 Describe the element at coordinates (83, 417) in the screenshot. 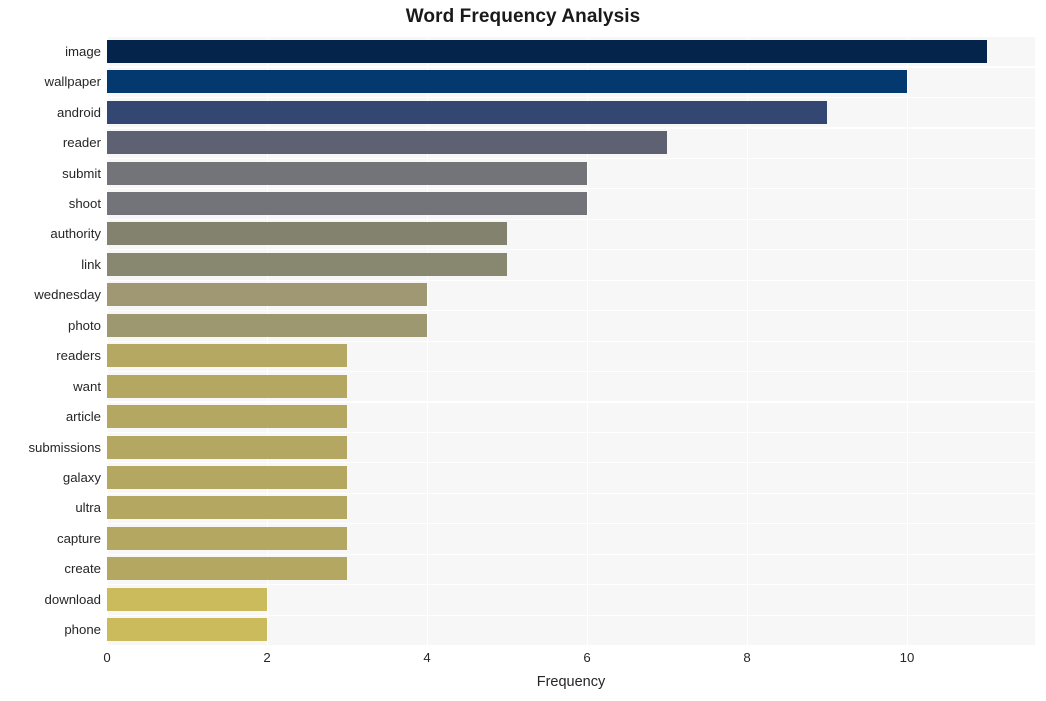

I see `y-tick-label: article` at that location.